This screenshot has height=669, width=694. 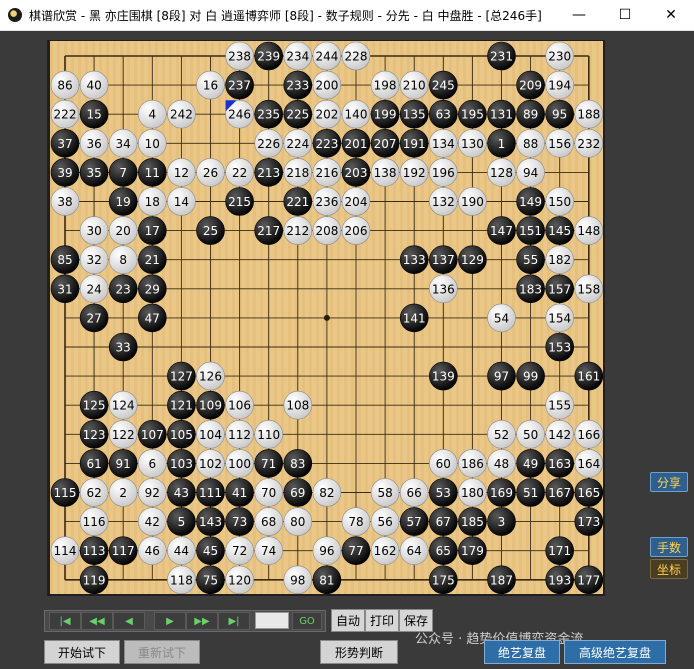 What do you see at coordinates (307, 621) in the screenshot?
I see `go-button: GO` at bounding box center [307, 621].